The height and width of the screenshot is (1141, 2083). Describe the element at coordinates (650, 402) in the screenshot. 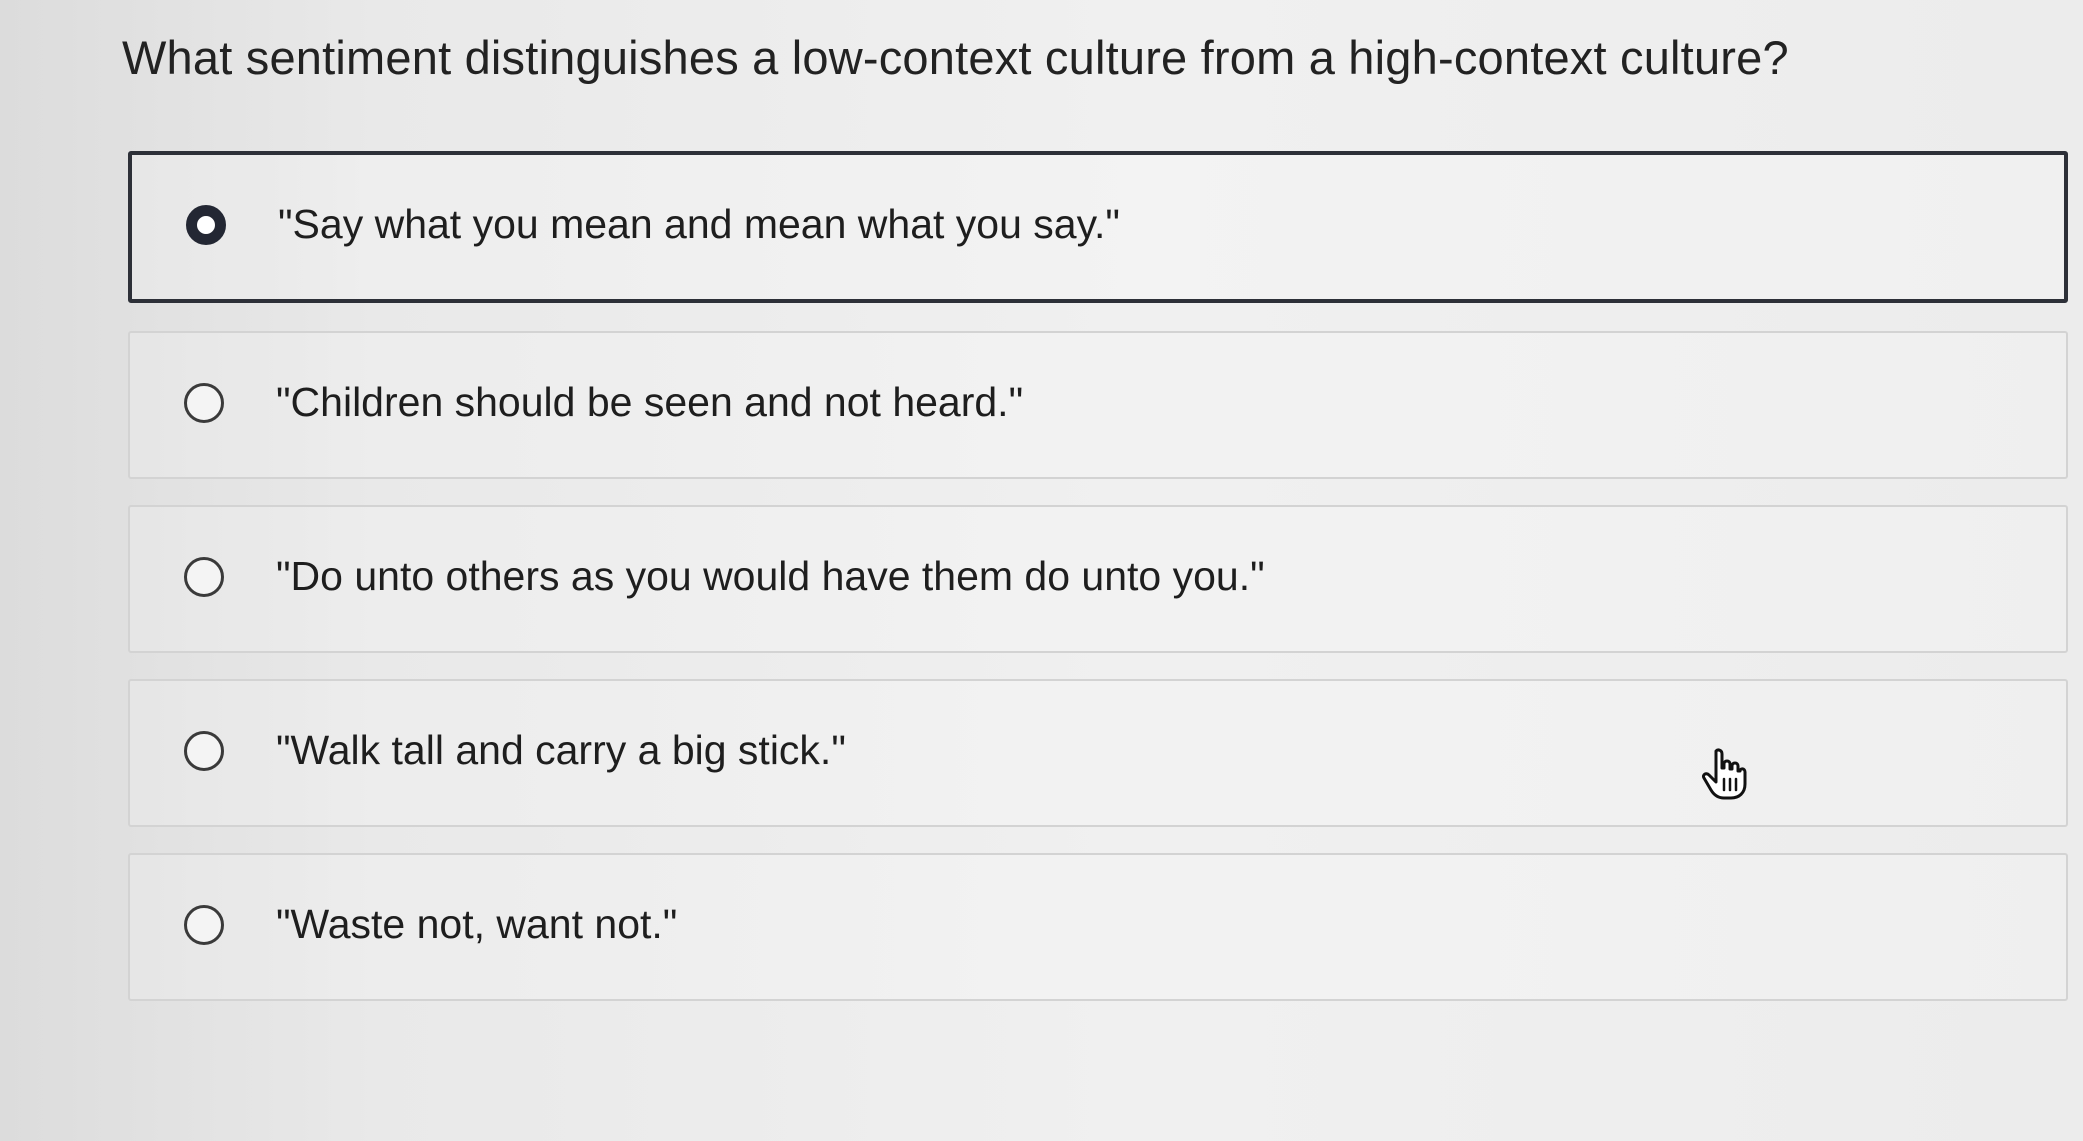

I see `answer-option-label: "Children should be seen and not heard."` at that location.